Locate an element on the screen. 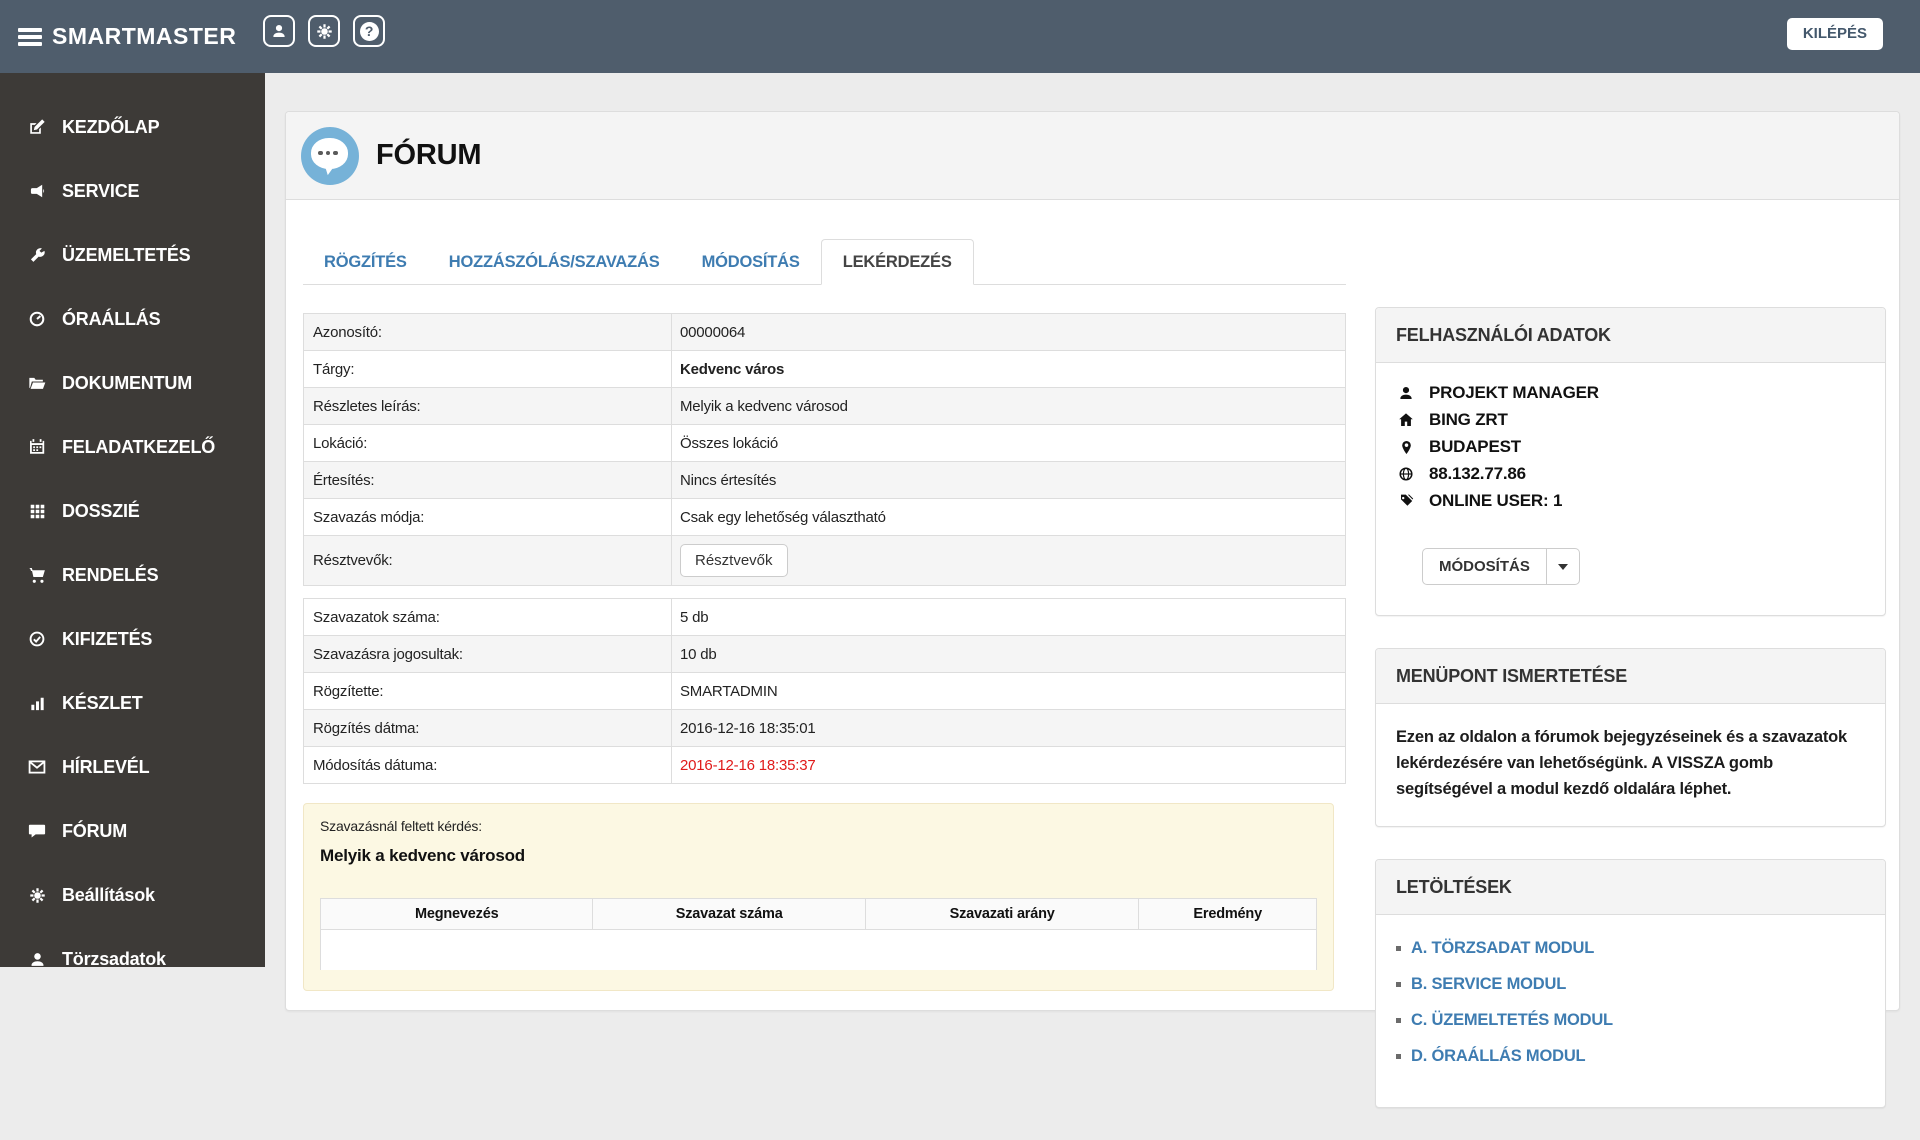 Image resolution: width=1920 pixels, height=1140 pixels. sidebar-item-dosszie: DOSSZIÉ is located at coordinates (132, 511).